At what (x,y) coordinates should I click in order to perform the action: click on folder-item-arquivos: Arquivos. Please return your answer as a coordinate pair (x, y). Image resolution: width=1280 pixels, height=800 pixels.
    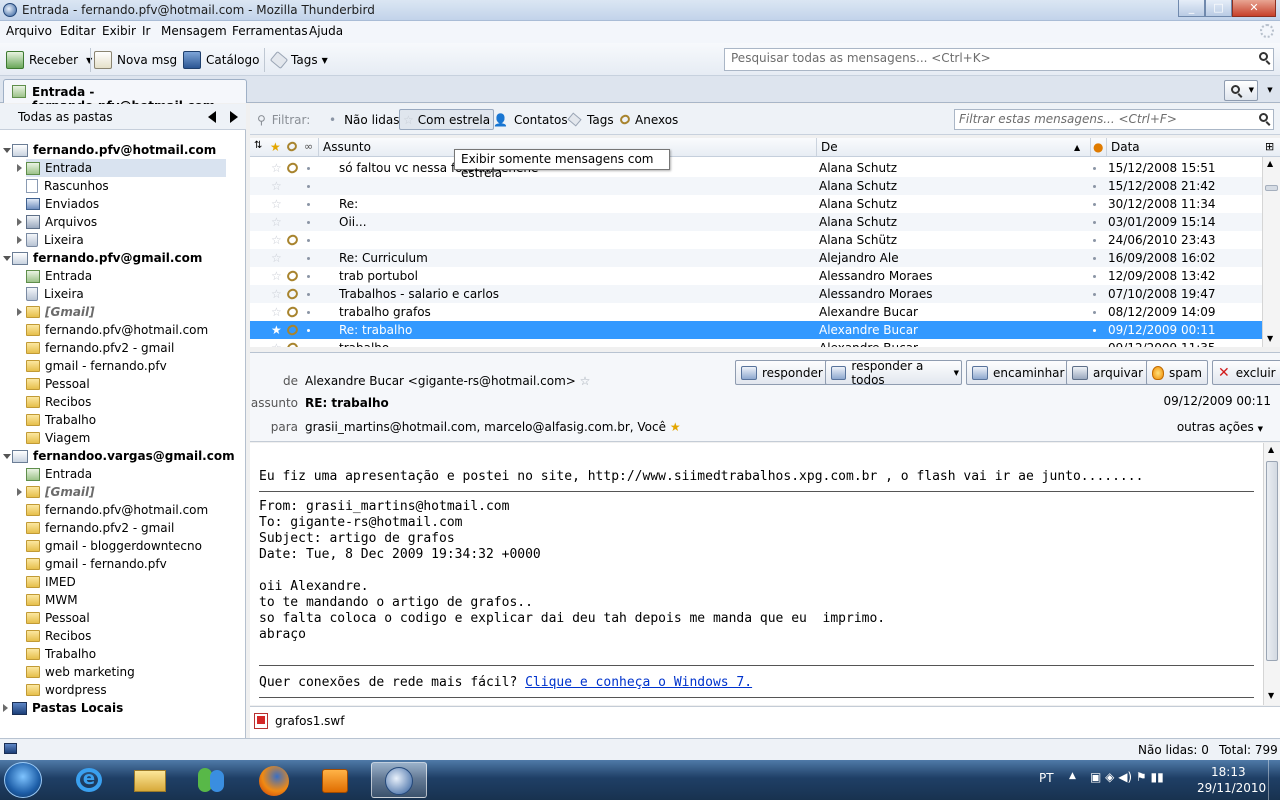
    Looking at the image, I should click on (61, 222).